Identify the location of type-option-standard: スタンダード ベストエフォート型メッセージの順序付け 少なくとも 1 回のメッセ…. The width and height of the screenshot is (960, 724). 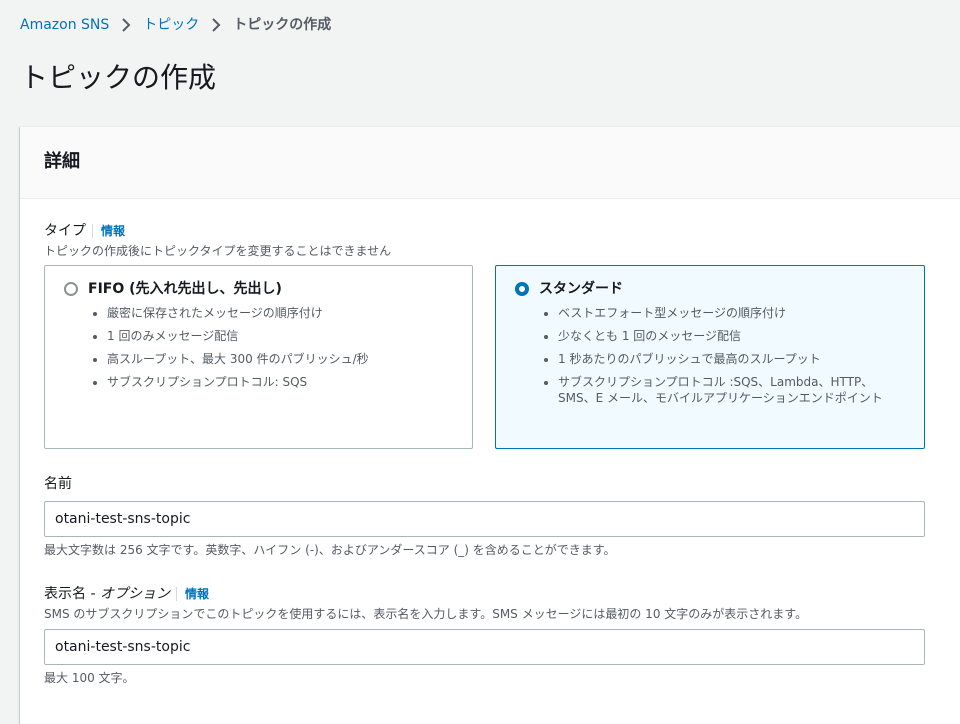
(710, 357).